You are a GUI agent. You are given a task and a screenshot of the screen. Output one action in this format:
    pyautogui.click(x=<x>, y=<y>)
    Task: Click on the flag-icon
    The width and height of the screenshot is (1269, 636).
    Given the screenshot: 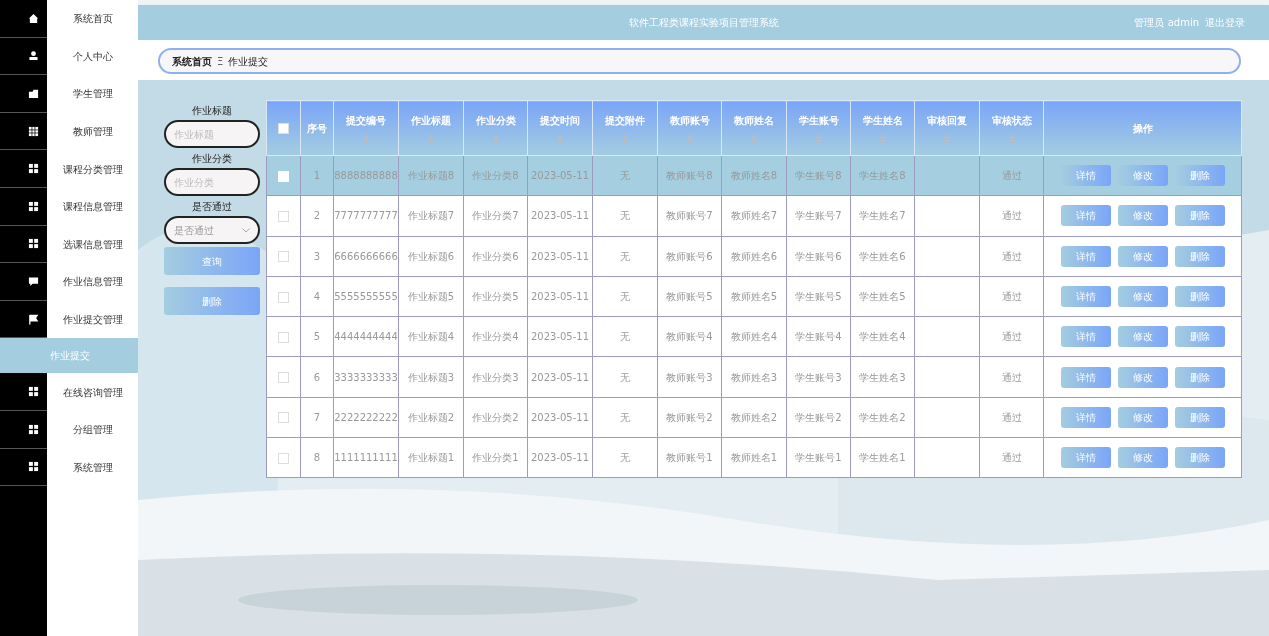 What is the action you would take?
    pyautogui.click(x=33, y=319)
    